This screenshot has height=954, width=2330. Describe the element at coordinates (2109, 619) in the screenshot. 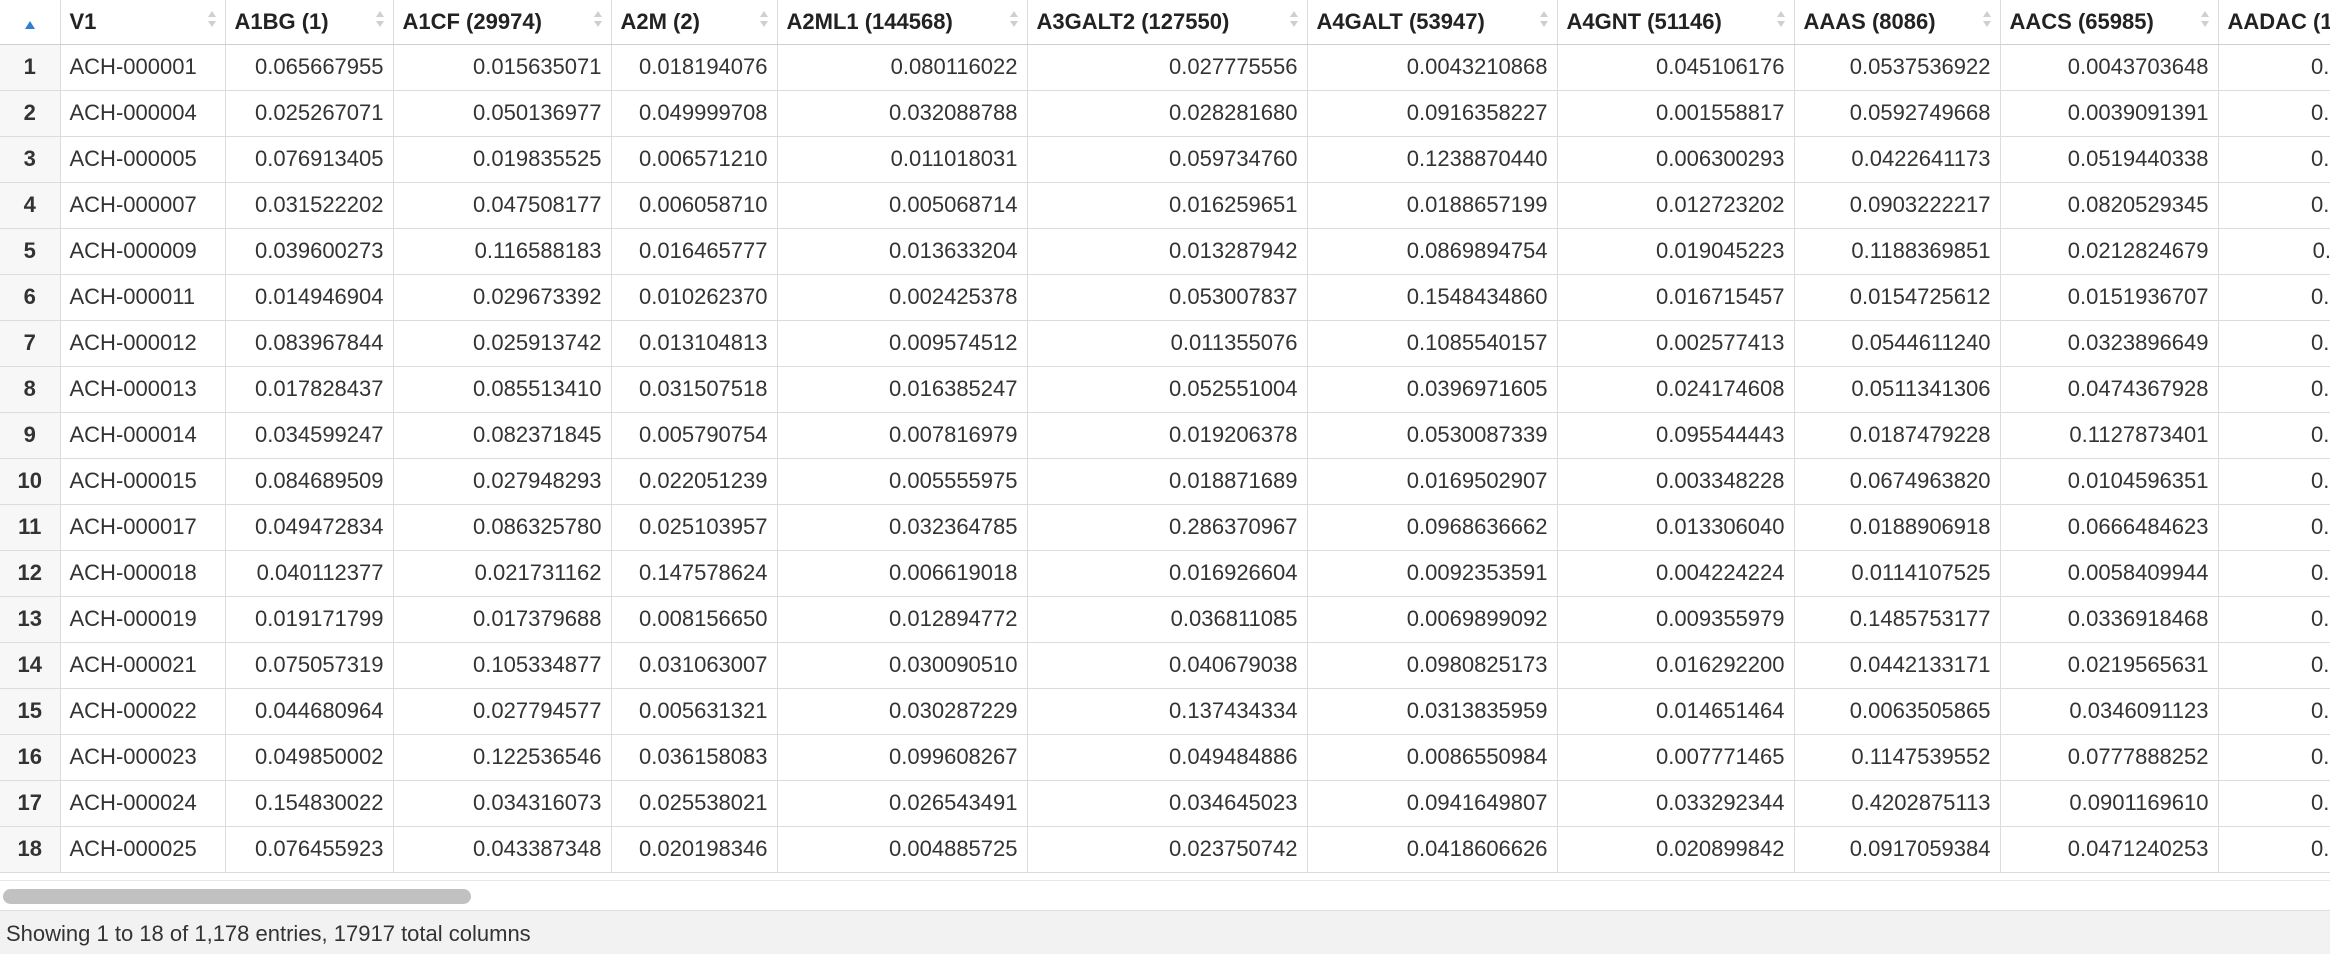

I see `table-cell: 0.0336918468` at that location.